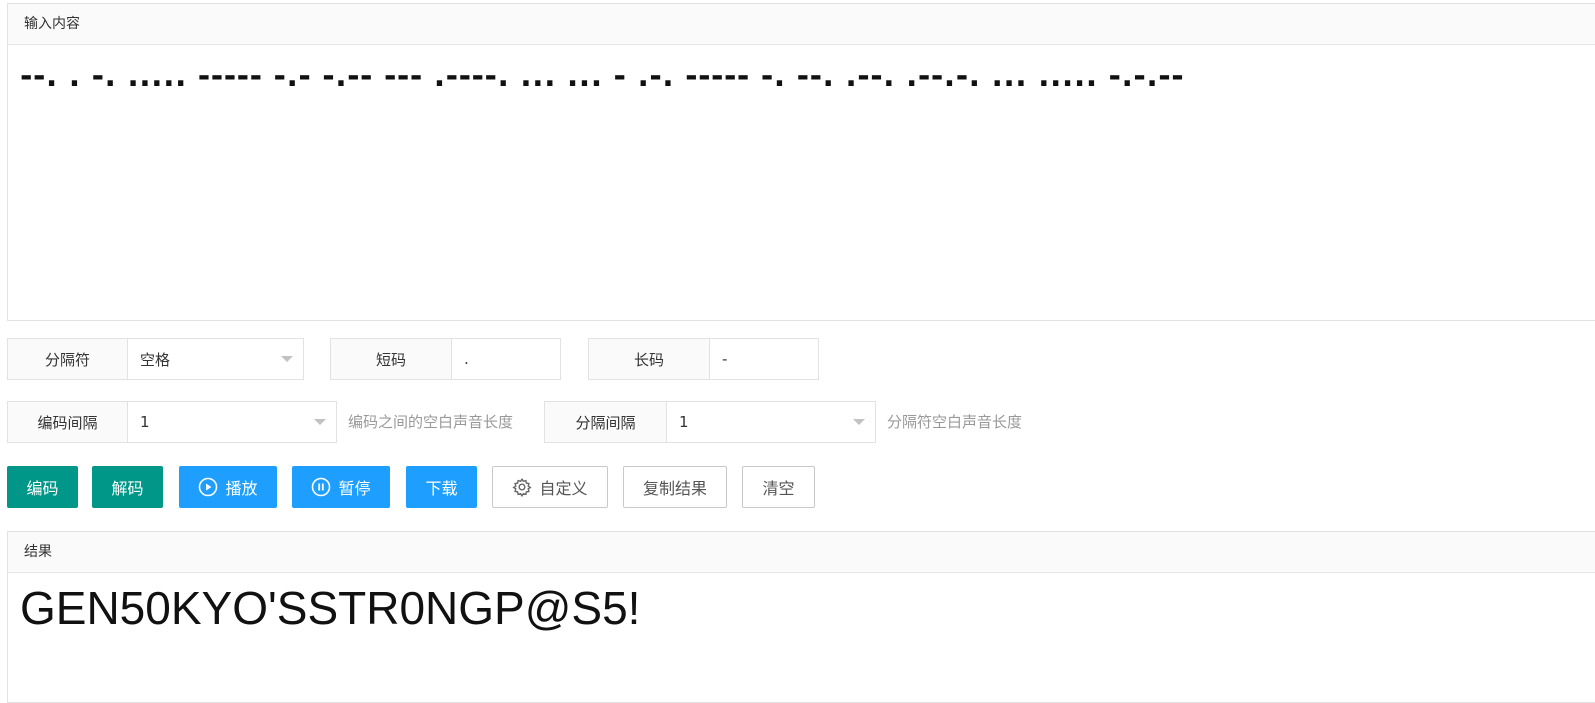  What do you see at coordinates (801, 608) in the screenshot?
I see `result-output: GEN50KYO'SSTR0NGP@S5!` at bounding box center [801, 608].